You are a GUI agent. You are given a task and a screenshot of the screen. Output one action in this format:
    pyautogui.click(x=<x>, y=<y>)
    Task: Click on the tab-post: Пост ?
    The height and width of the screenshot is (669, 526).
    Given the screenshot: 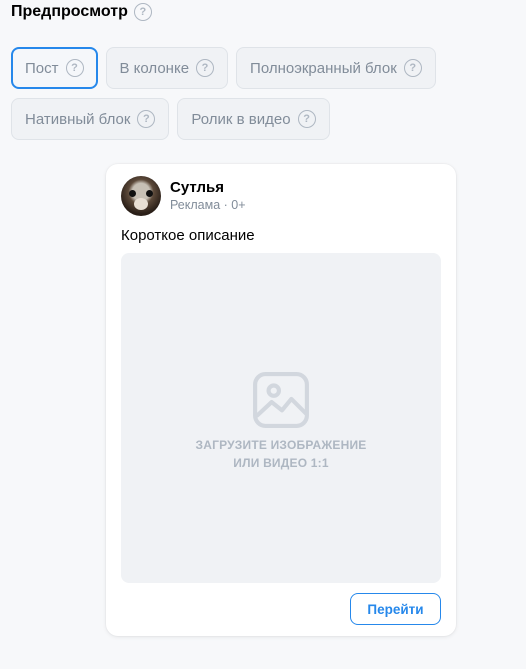 What is the action you would take?
    pyautogui.click(x=54, y=68)
    